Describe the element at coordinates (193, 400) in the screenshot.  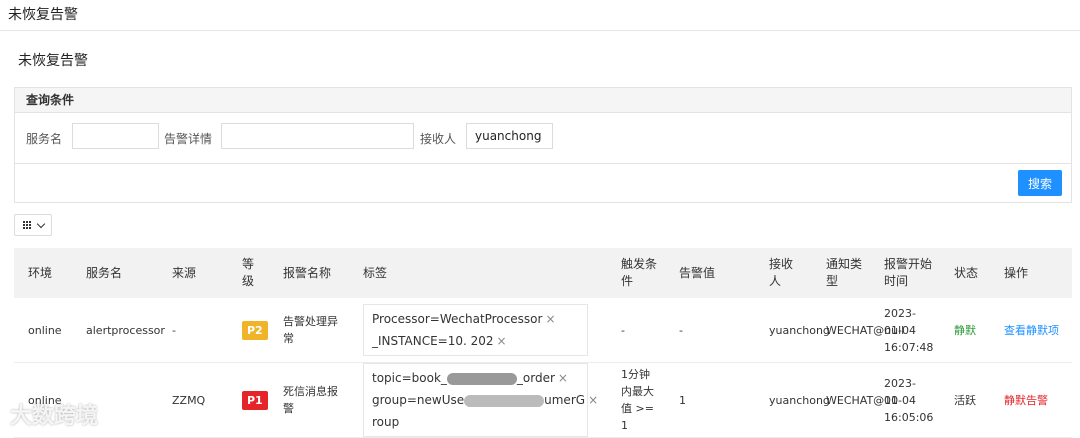
I see `source-cell: ZZMQ` at that location.